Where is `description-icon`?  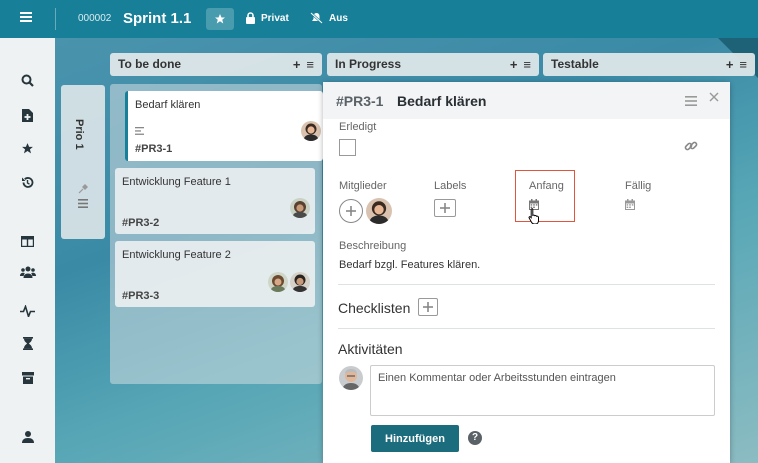 description-icon is located at coordinates (139, 131).